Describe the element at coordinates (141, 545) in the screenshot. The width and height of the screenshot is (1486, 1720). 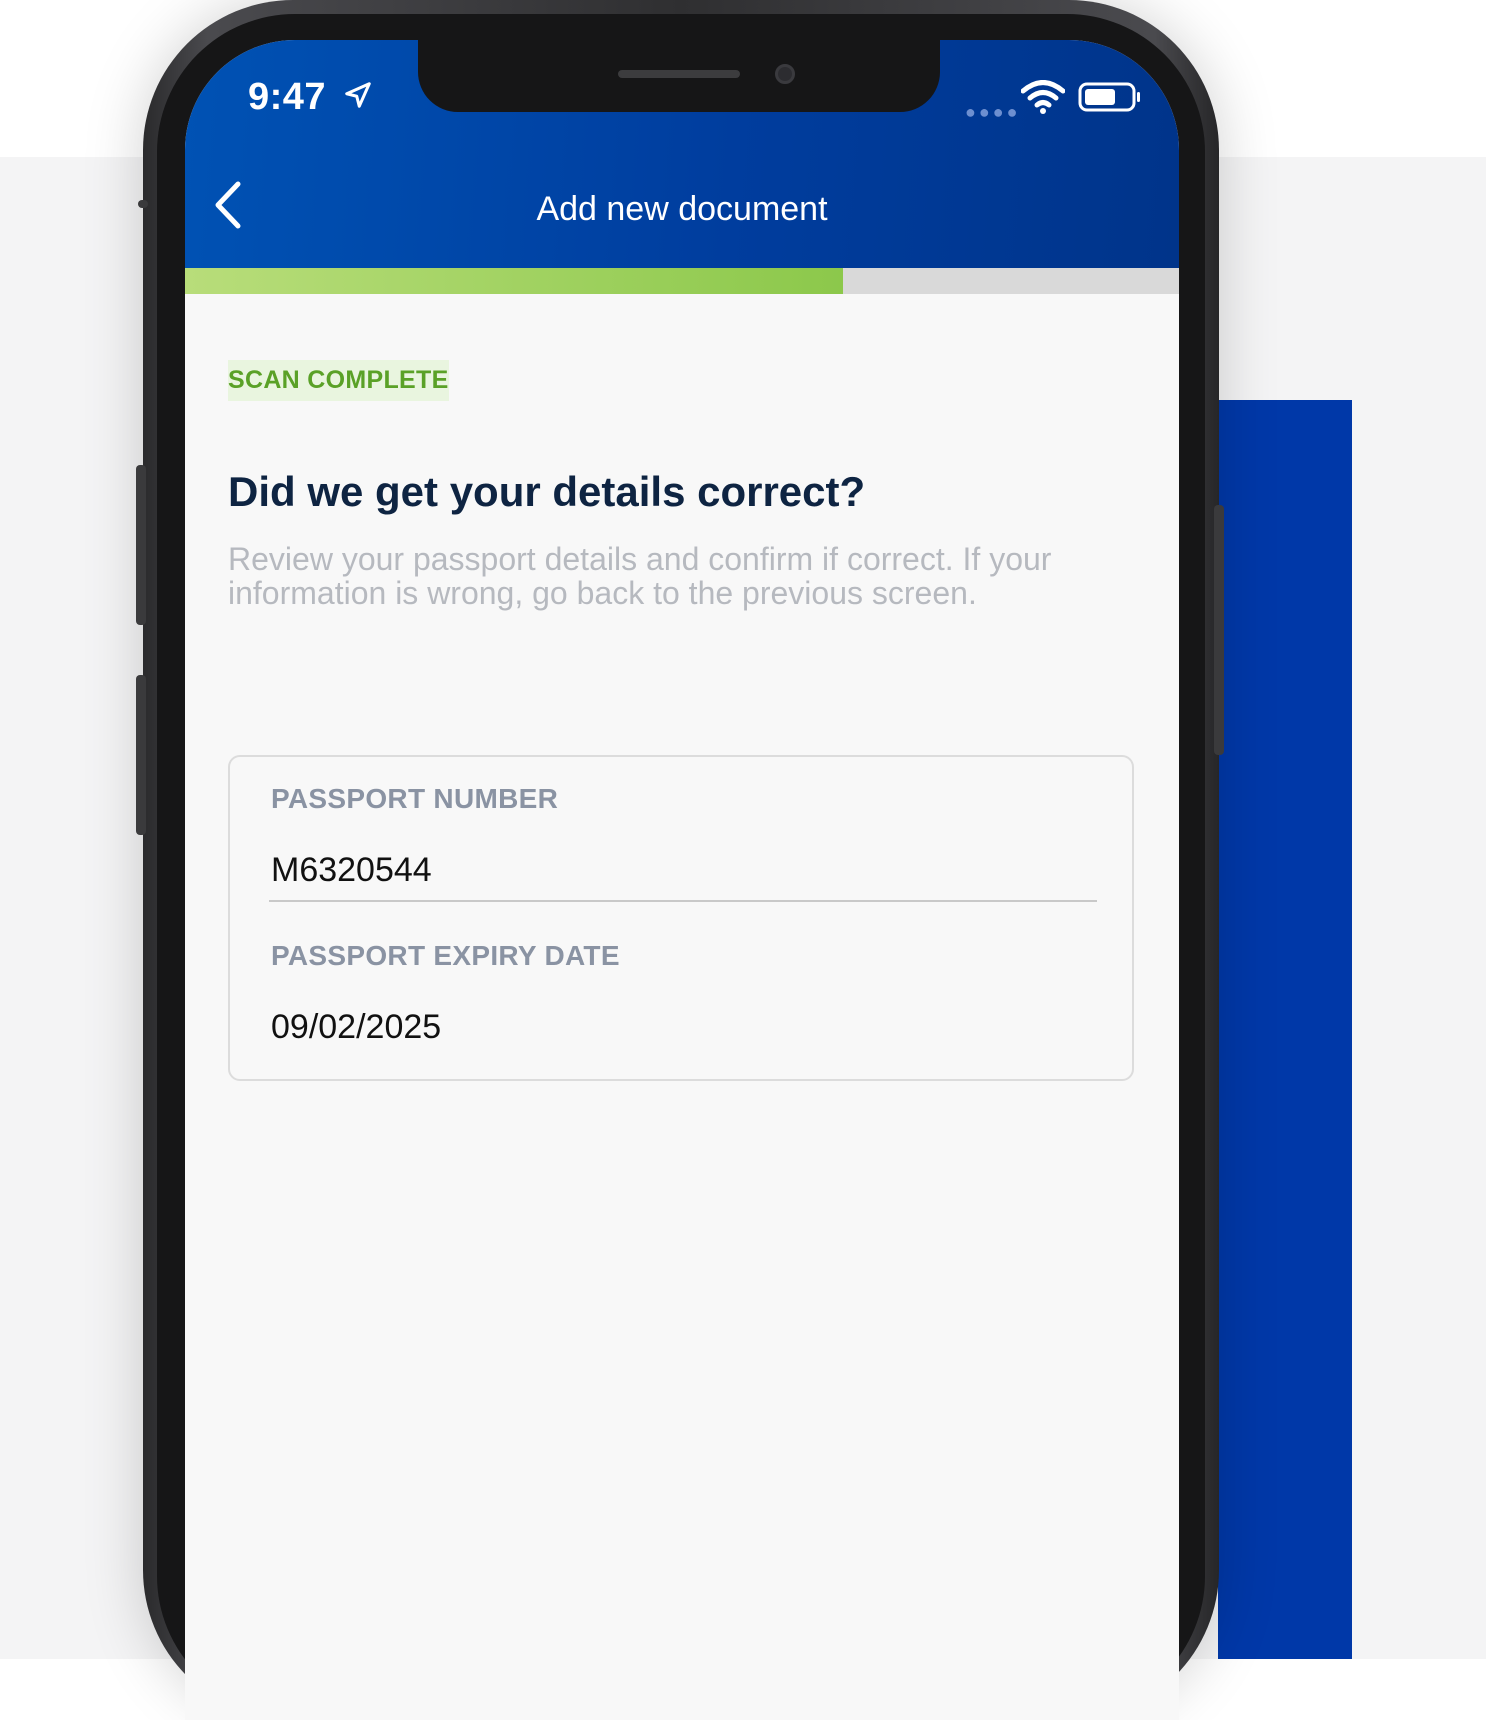
I see `volume-up-button` at that location.